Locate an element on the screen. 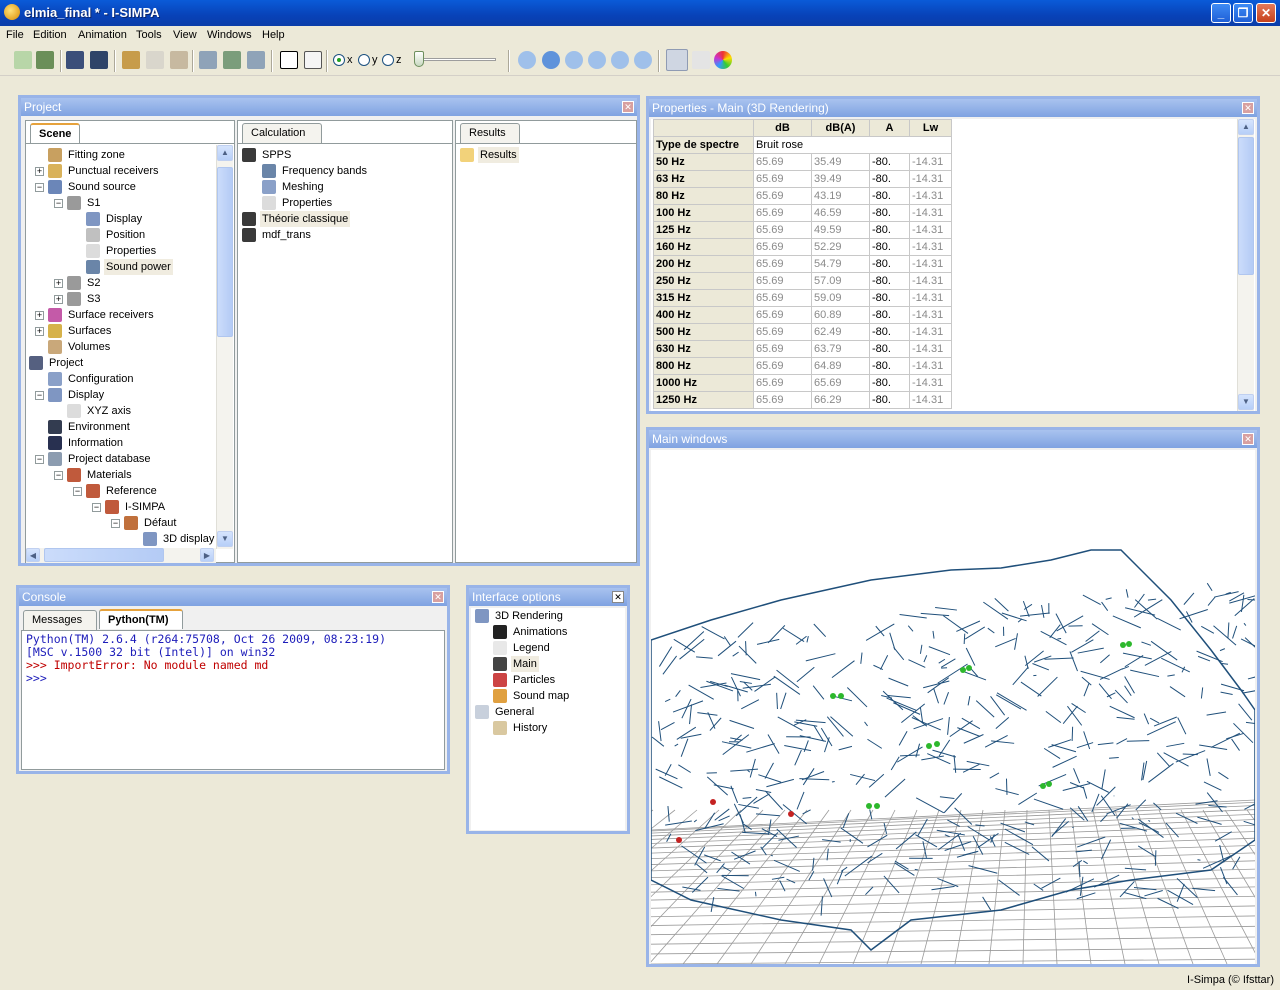 This screenshot has height=990, width=1280. axis-x-radio is located at coordinates (339, 60).